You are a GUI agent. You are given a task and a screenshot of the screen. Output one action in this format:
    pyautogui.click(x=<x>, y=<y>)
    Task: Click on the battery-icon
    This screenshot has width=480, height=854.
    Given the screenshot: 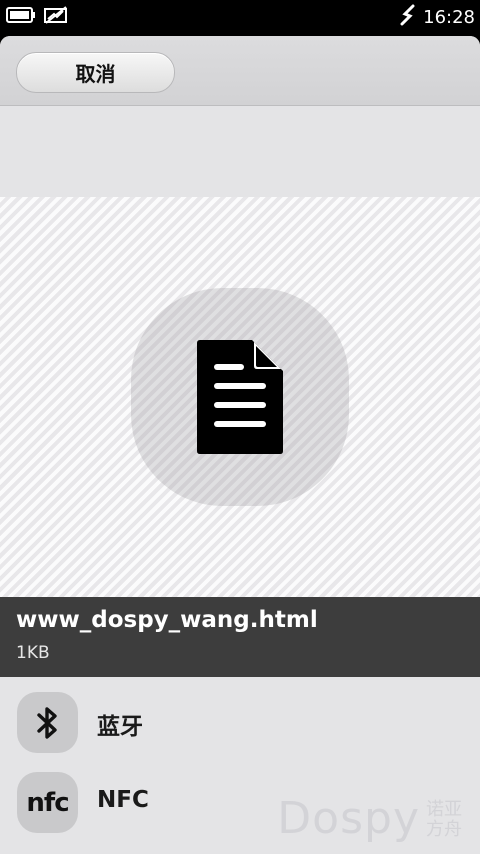 What is the action you would take?
    pyautogui.click(x=21, y=17)
    